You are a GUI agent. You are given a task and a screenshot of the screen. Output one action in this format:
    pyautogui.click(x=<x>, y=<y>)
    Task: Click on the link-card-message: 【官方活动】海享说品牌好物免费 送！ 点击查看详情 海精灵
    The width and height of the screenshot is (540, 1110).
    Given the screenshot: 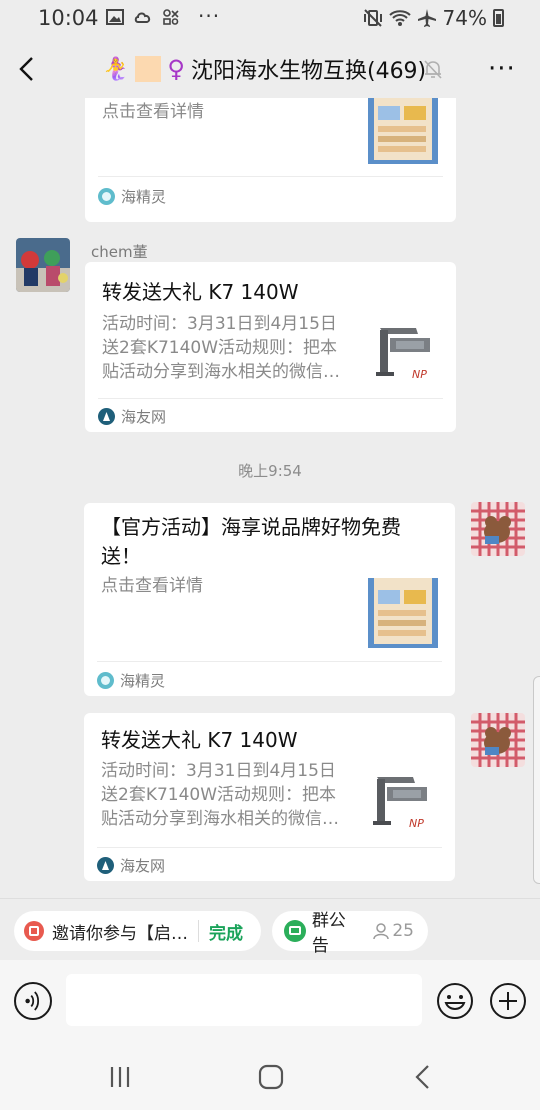 What is the action you would take?
    pyautogui.click(x=269, y=599)
    